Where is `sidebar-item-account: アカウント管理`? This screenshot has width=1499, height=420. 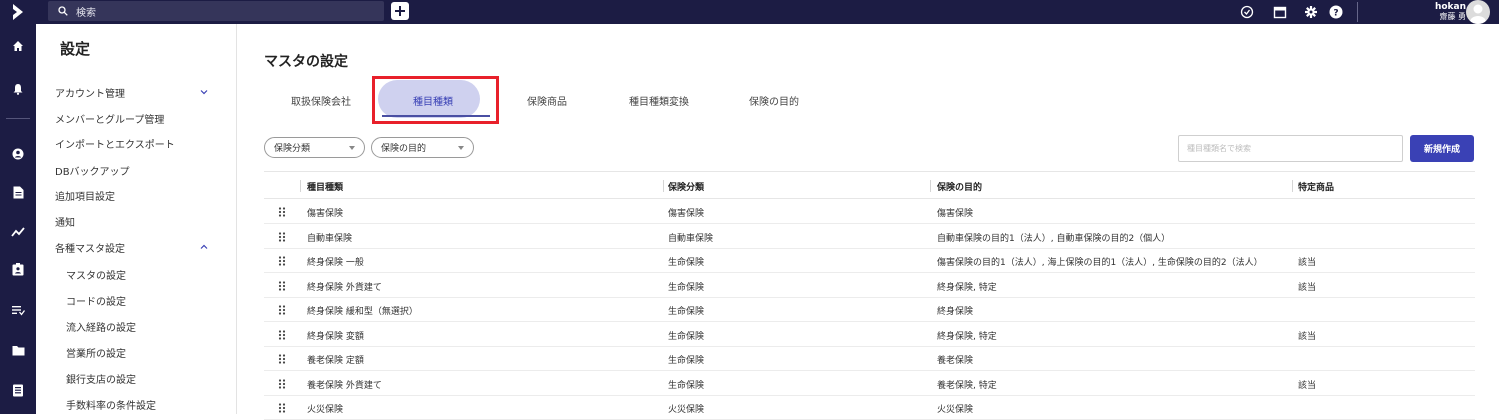 sidebar-item-account: アカウント管理 is located at coordinates (90, 92).